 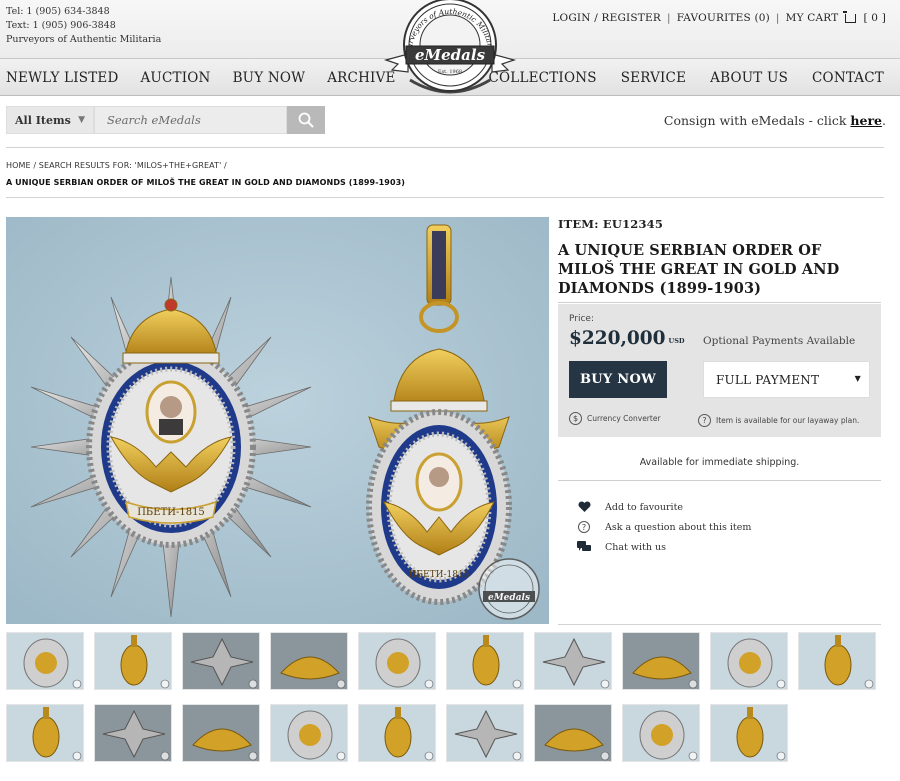 What do you see at coordinates (719, 462) in the screenshot?
I see `shipping-status: Available for immediate shipping.` at bounding box center [719, 462].